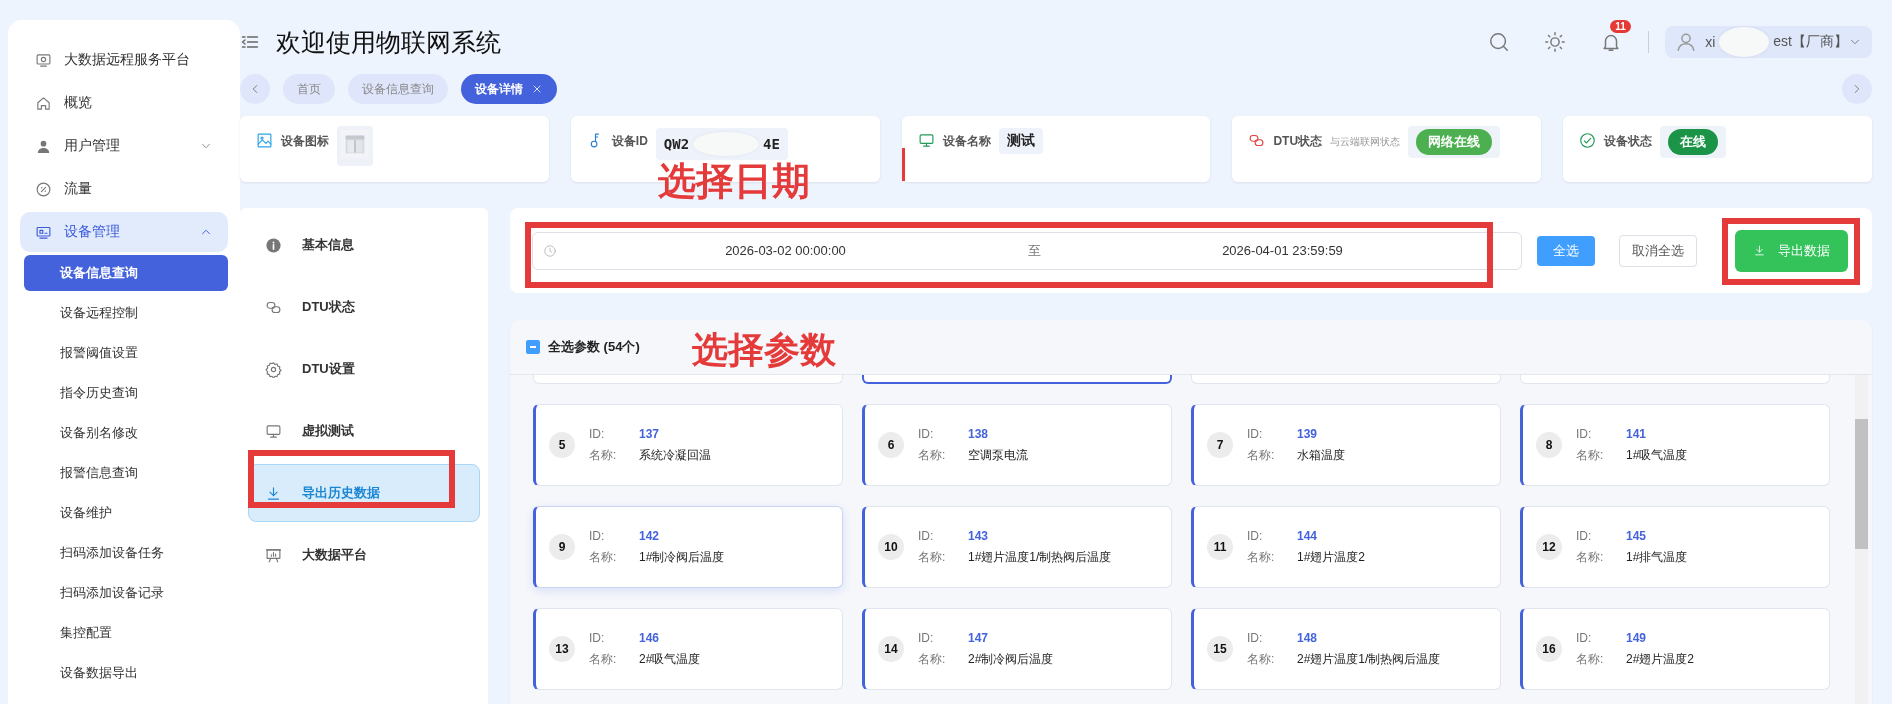 The height and width of the screenshot is (704, 1892). I want to click on parameter-id: 143, so click(979, 535).